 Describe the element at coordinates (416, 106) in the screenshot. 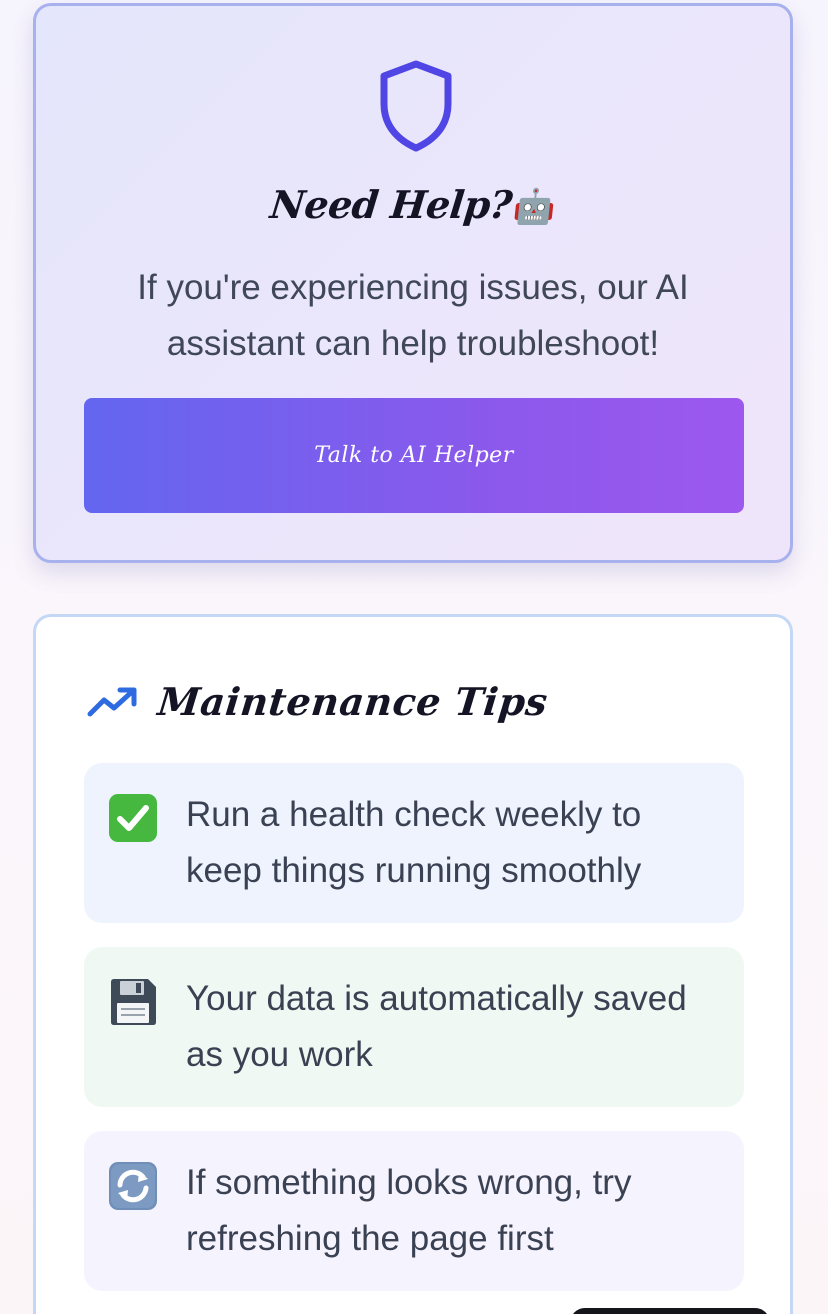

I see `shield-icon` at that location.